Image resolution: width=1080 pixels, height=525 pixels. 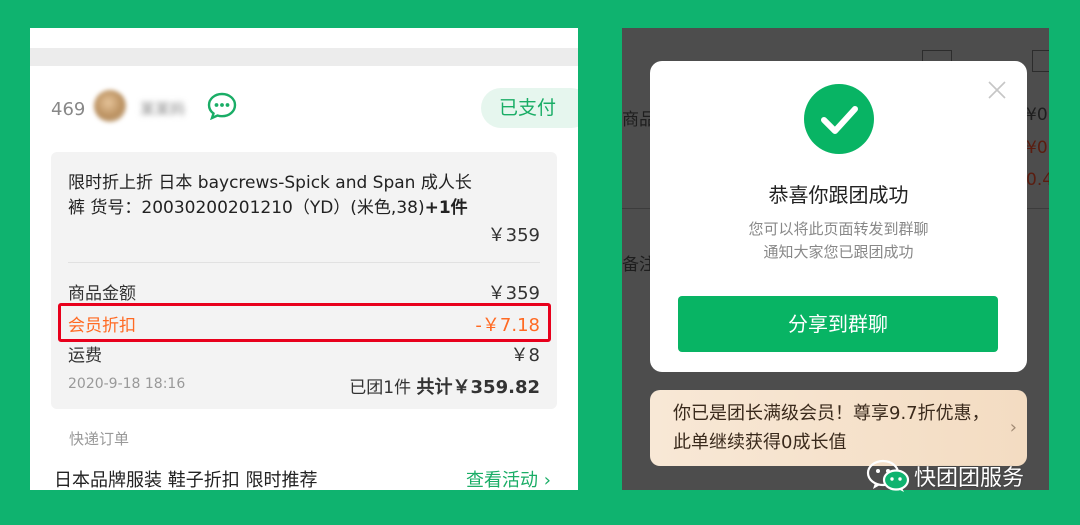 I want to click on dialog-subtitle-line2: 通知大家您已跟团成功, so click(x=838, y=252).